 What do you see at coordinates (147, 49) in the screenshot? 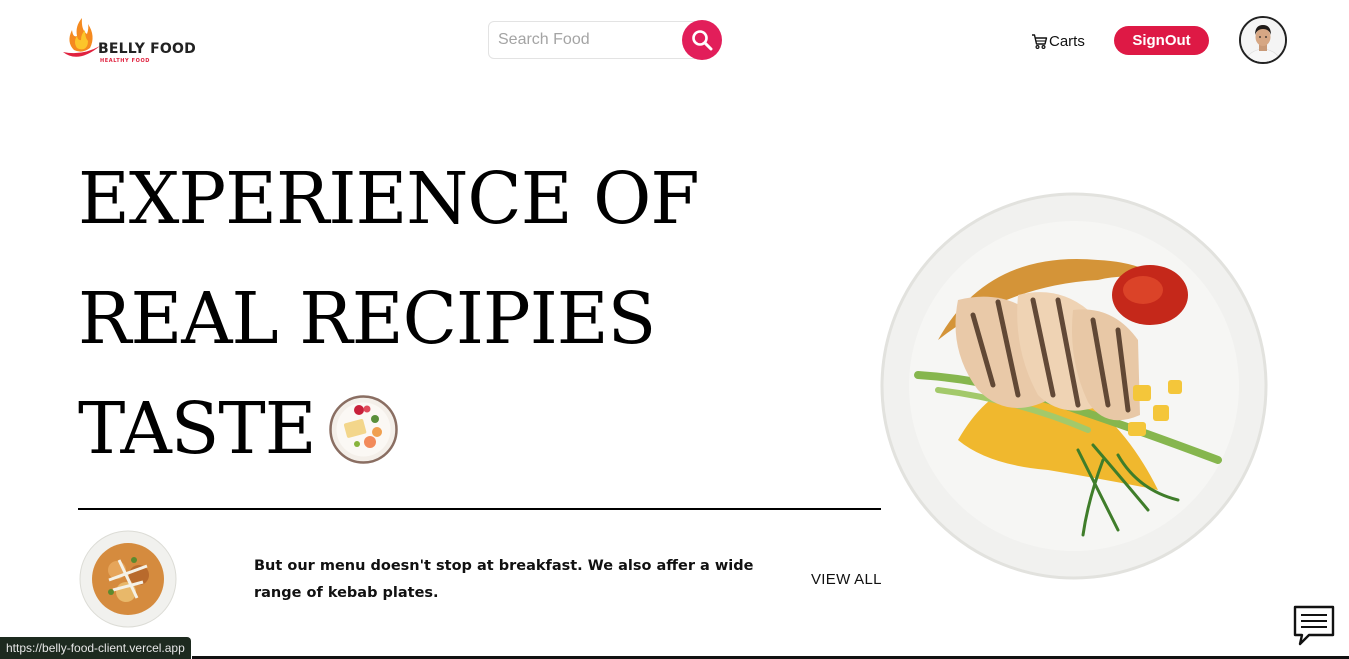
I see `logo-text: BELLY FOOD` at bounding box center [147, 49].